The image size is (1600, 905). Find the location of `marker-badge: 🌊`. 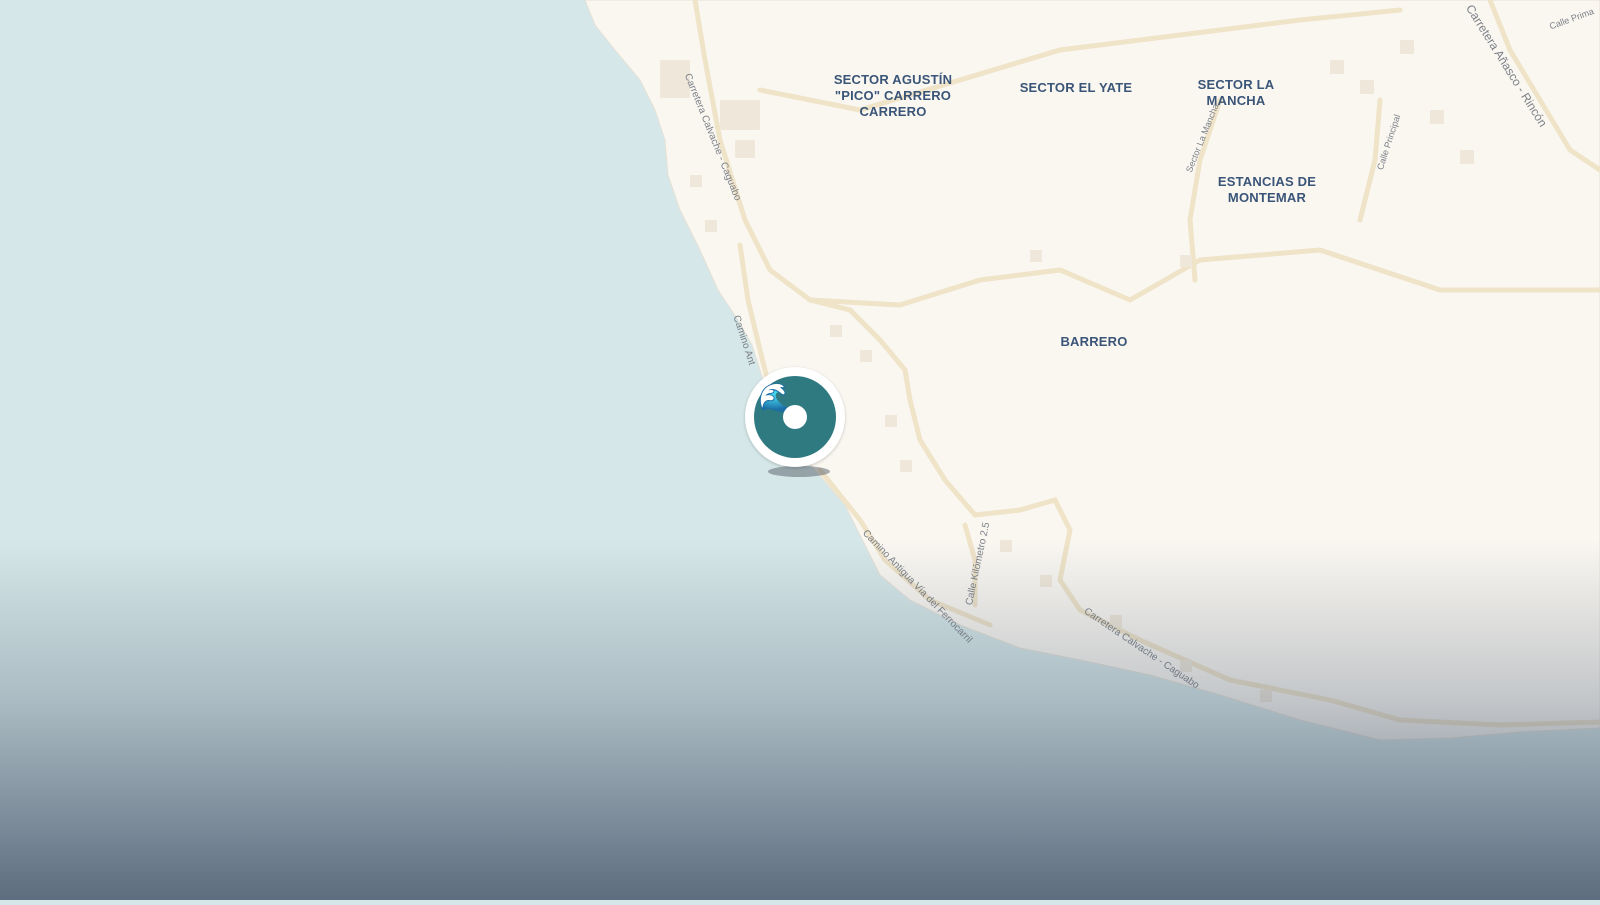

marker-badge: 🌊 is located at coordinates (795, 417).